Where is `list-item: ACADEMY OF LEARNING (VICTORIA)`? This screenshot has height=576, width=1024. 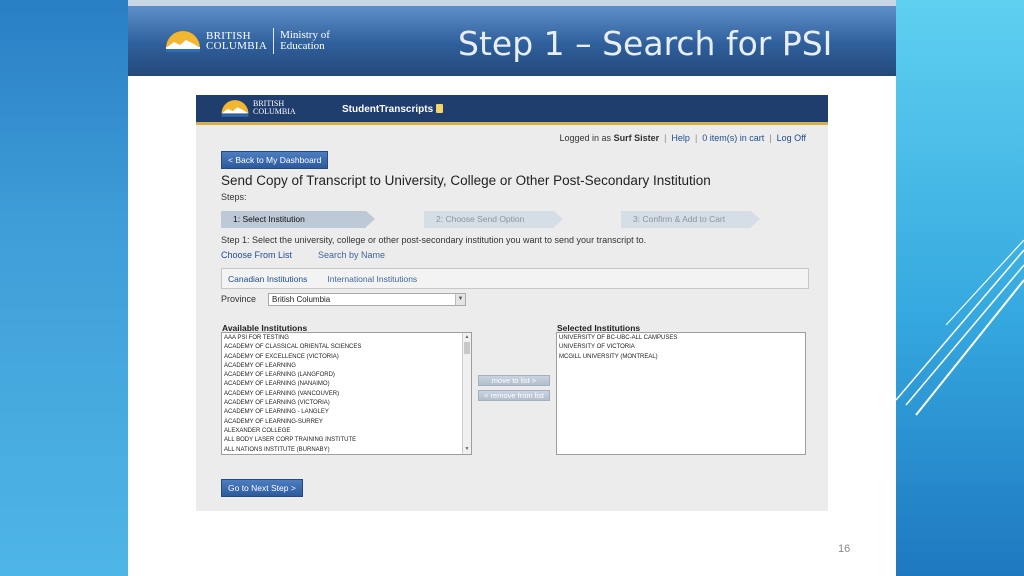 list-item: ACADEMY OF LEARNING (VICTORIA) is located at coordinates (346, 403).